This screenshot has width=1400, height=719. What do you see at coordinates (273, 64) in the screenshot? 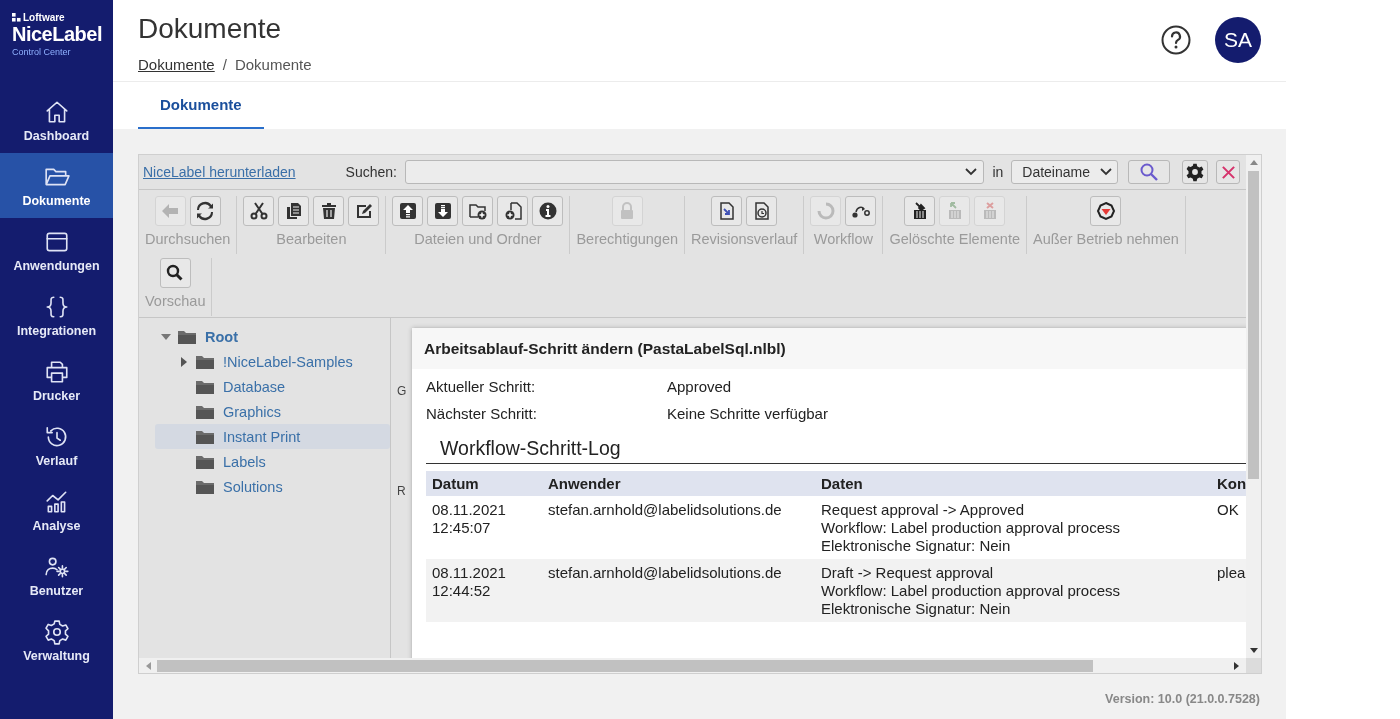
I see `breadcrumb-current: Dokumente` at bounding box center [273, 64].